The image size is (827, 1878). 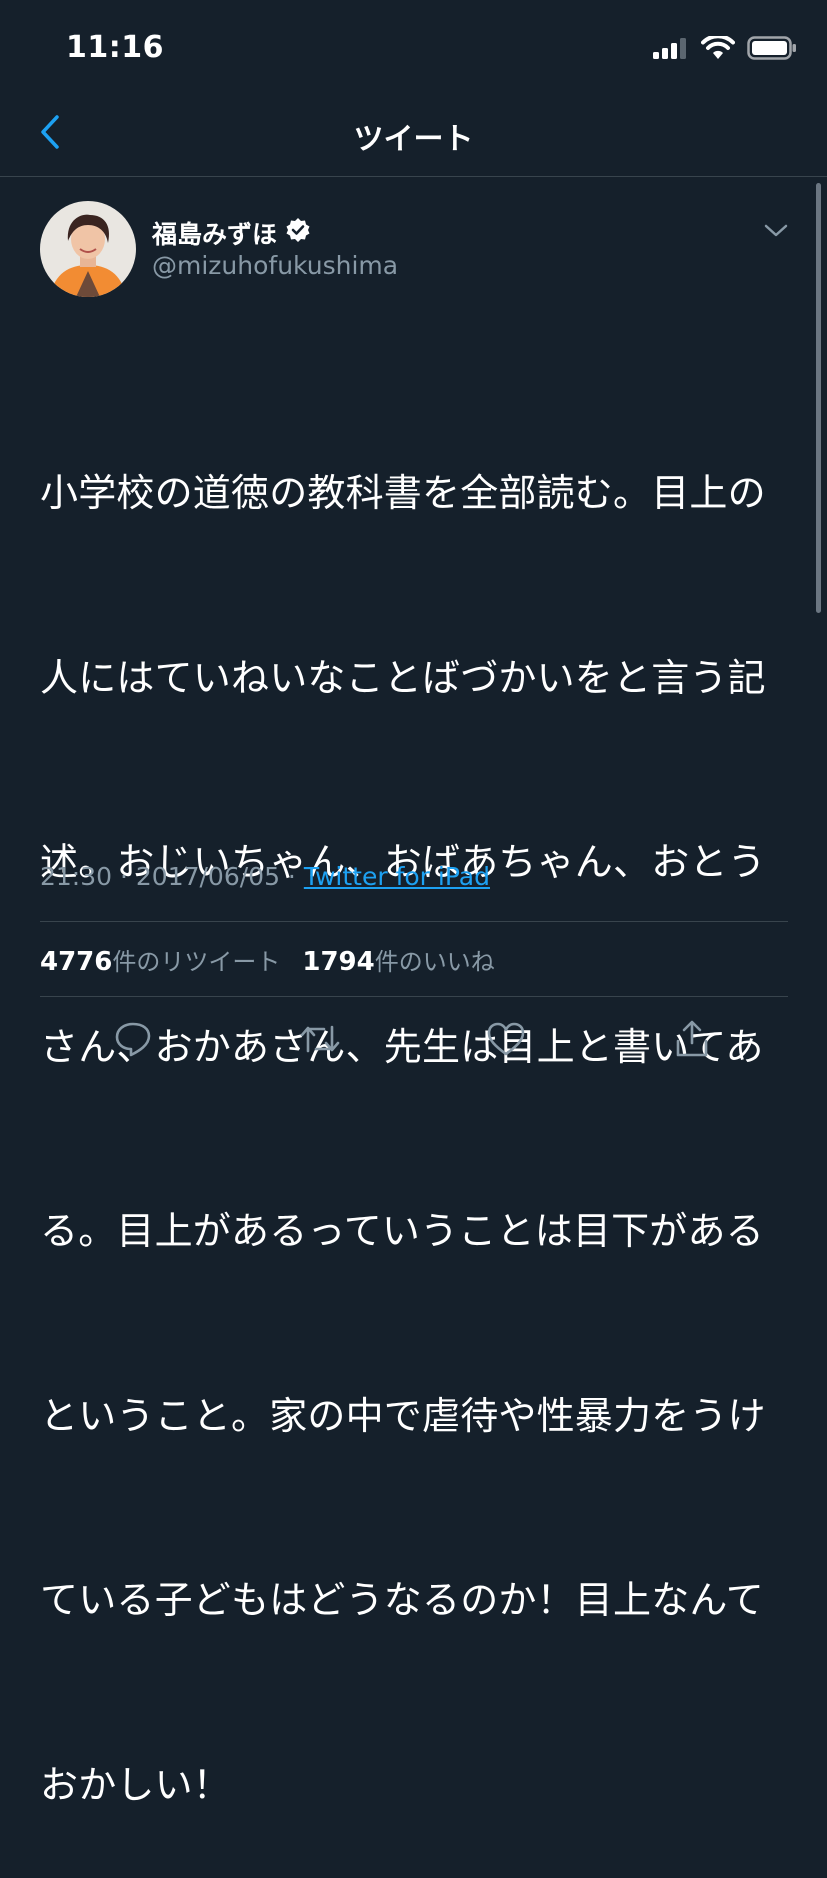 I want to click on scrollbar, so click(x=818, y=398).